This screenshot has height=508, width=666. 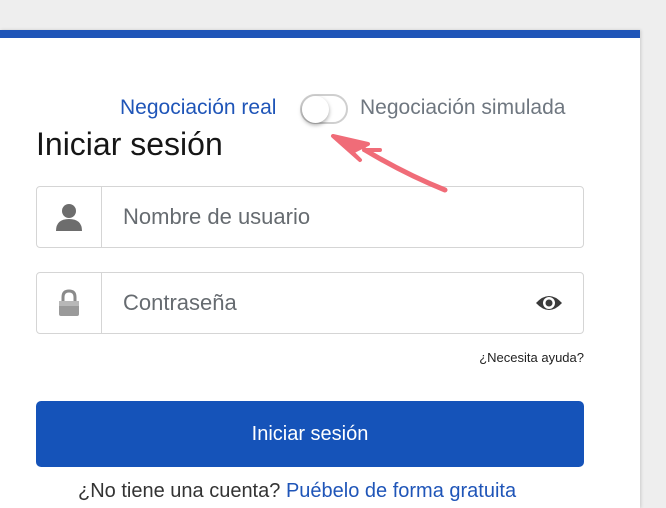 I want to click on user-icon, so click(x=69, y=217).